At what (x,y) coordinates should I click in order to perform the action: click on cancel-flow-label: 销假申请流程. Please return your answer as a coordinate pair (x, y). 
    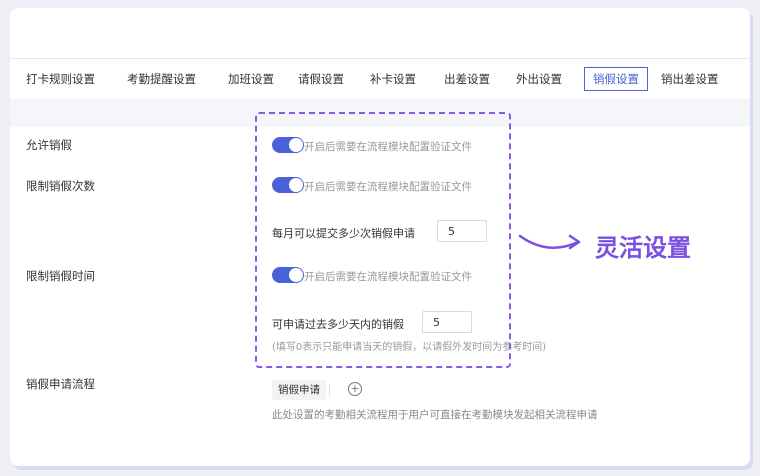
    Looking at the image, I should click on (60, 384).